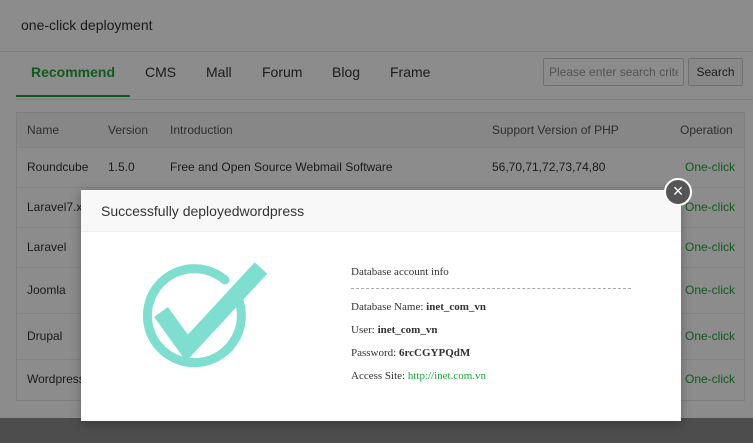  What do you see at coordinates (407, 330) in the screenshot?
I see `db-user-value: inet_com_vn` at bounding box center [407, 330].